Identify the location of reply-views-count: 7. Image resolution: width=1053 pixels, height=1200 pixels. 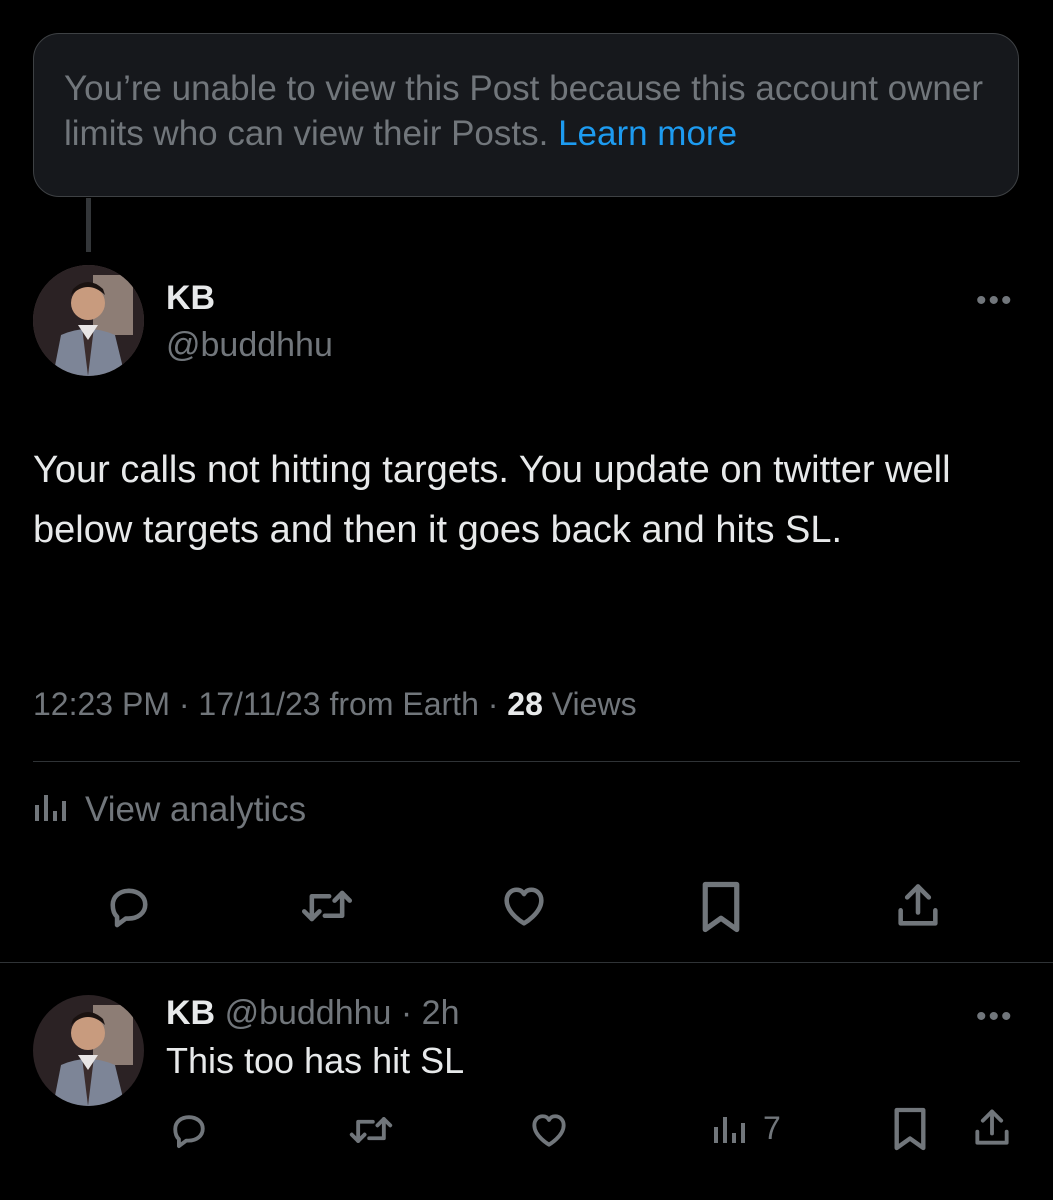
(772, 1128).